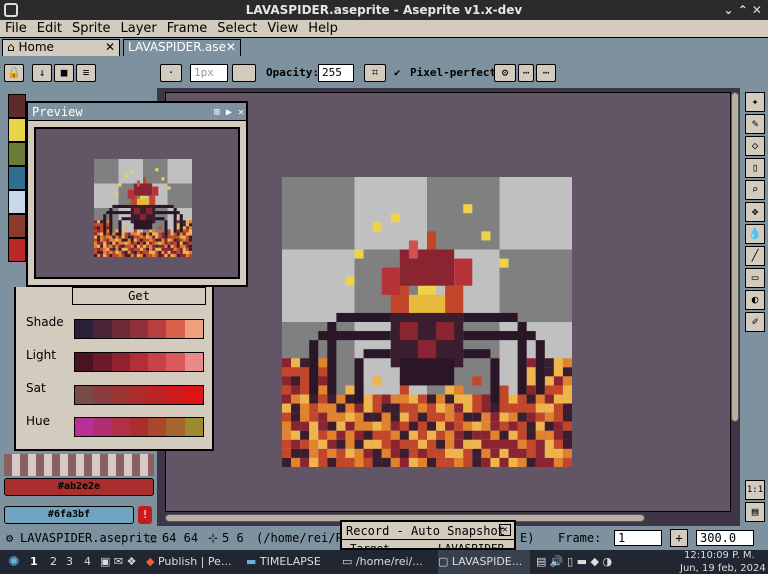  I want to click on brush-size-field: 1px, so click(209, 73).